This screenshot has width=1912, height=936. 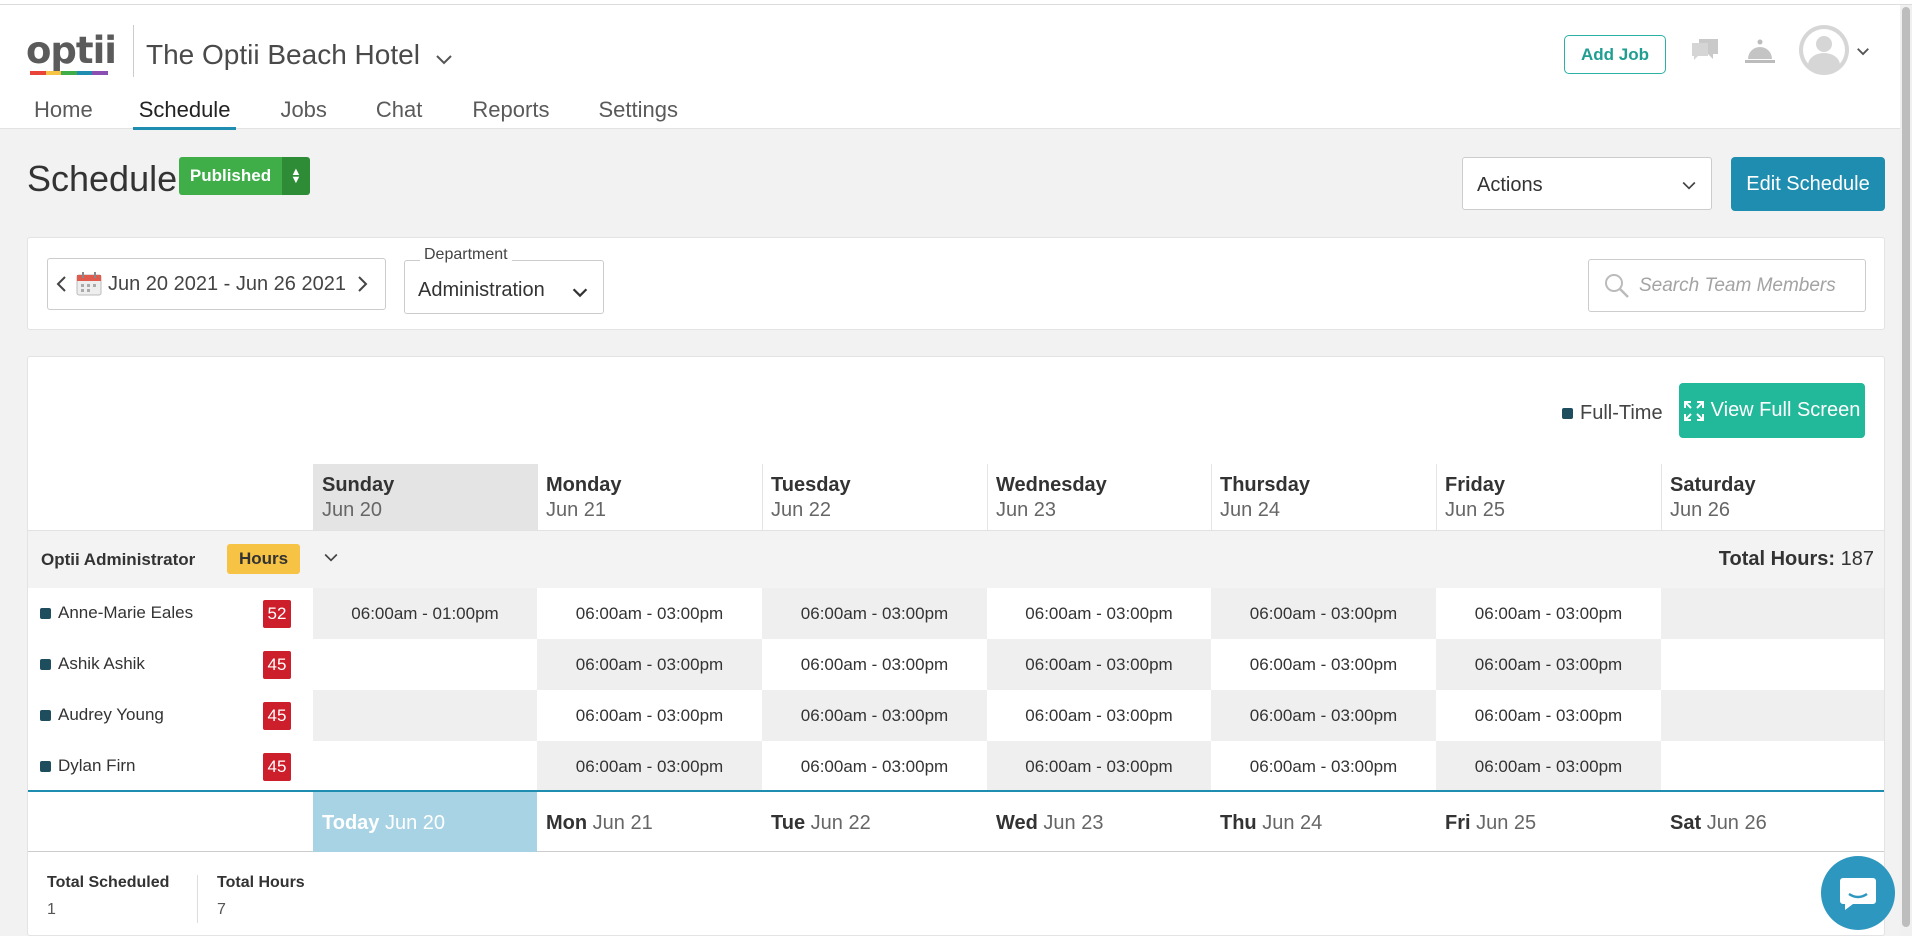 I want to click on chat-icon, so click(x=1705, y=50).